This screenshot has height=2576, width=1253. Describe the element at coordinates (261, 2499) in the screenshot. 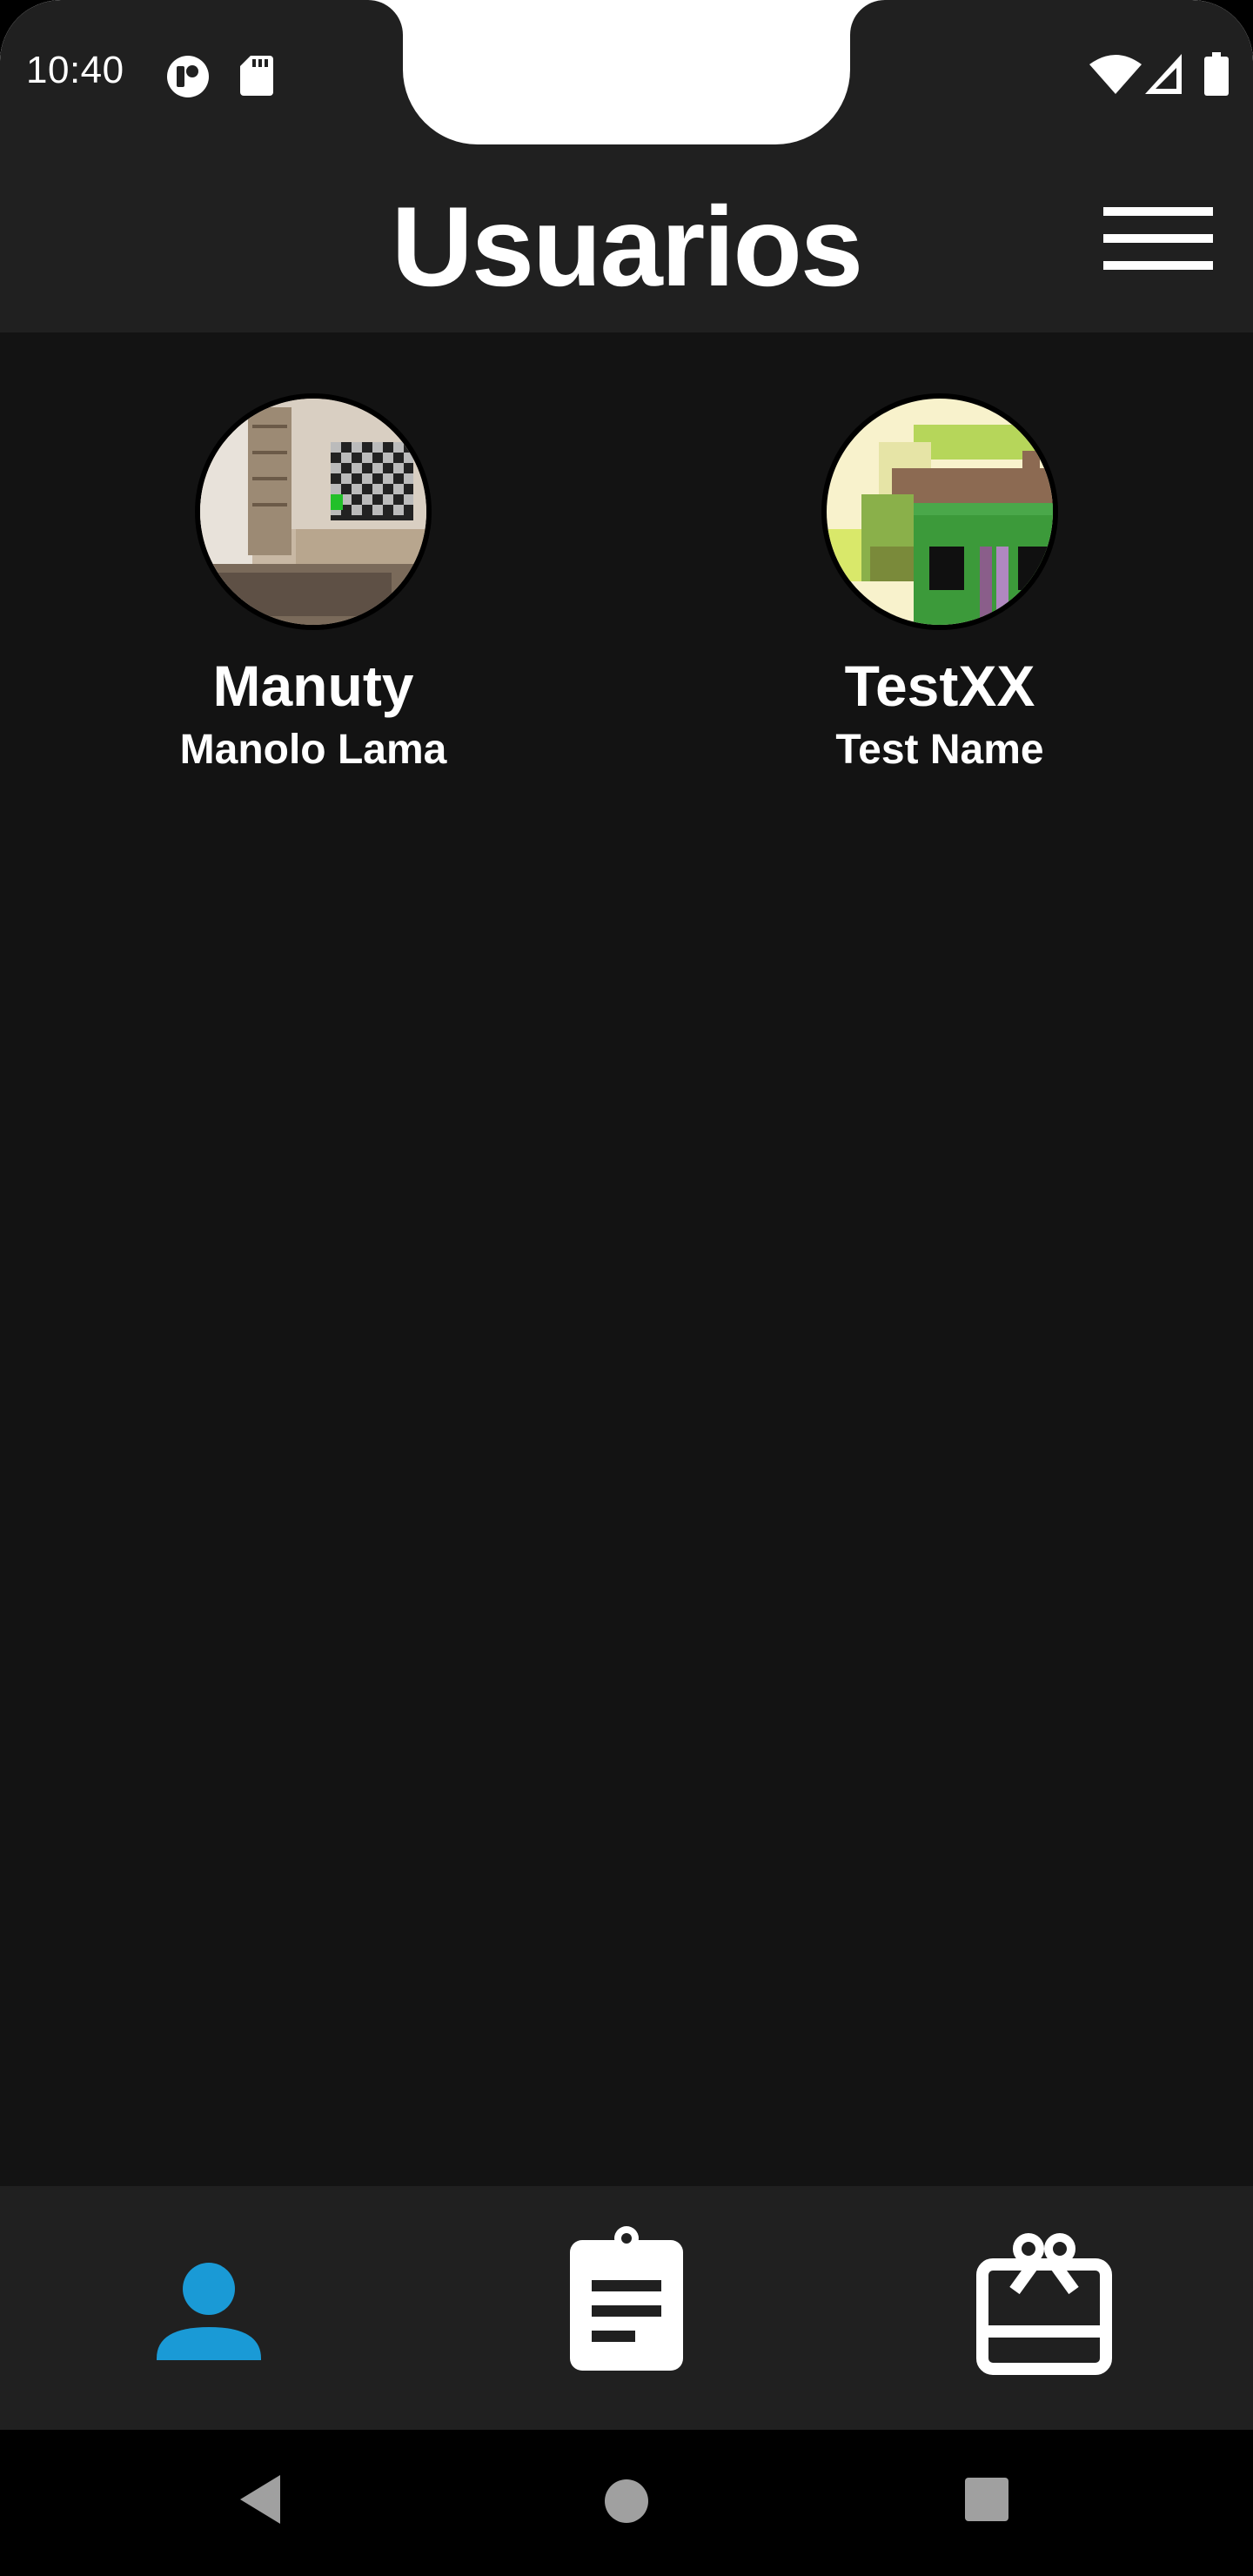

I see `back-icon` at that location.